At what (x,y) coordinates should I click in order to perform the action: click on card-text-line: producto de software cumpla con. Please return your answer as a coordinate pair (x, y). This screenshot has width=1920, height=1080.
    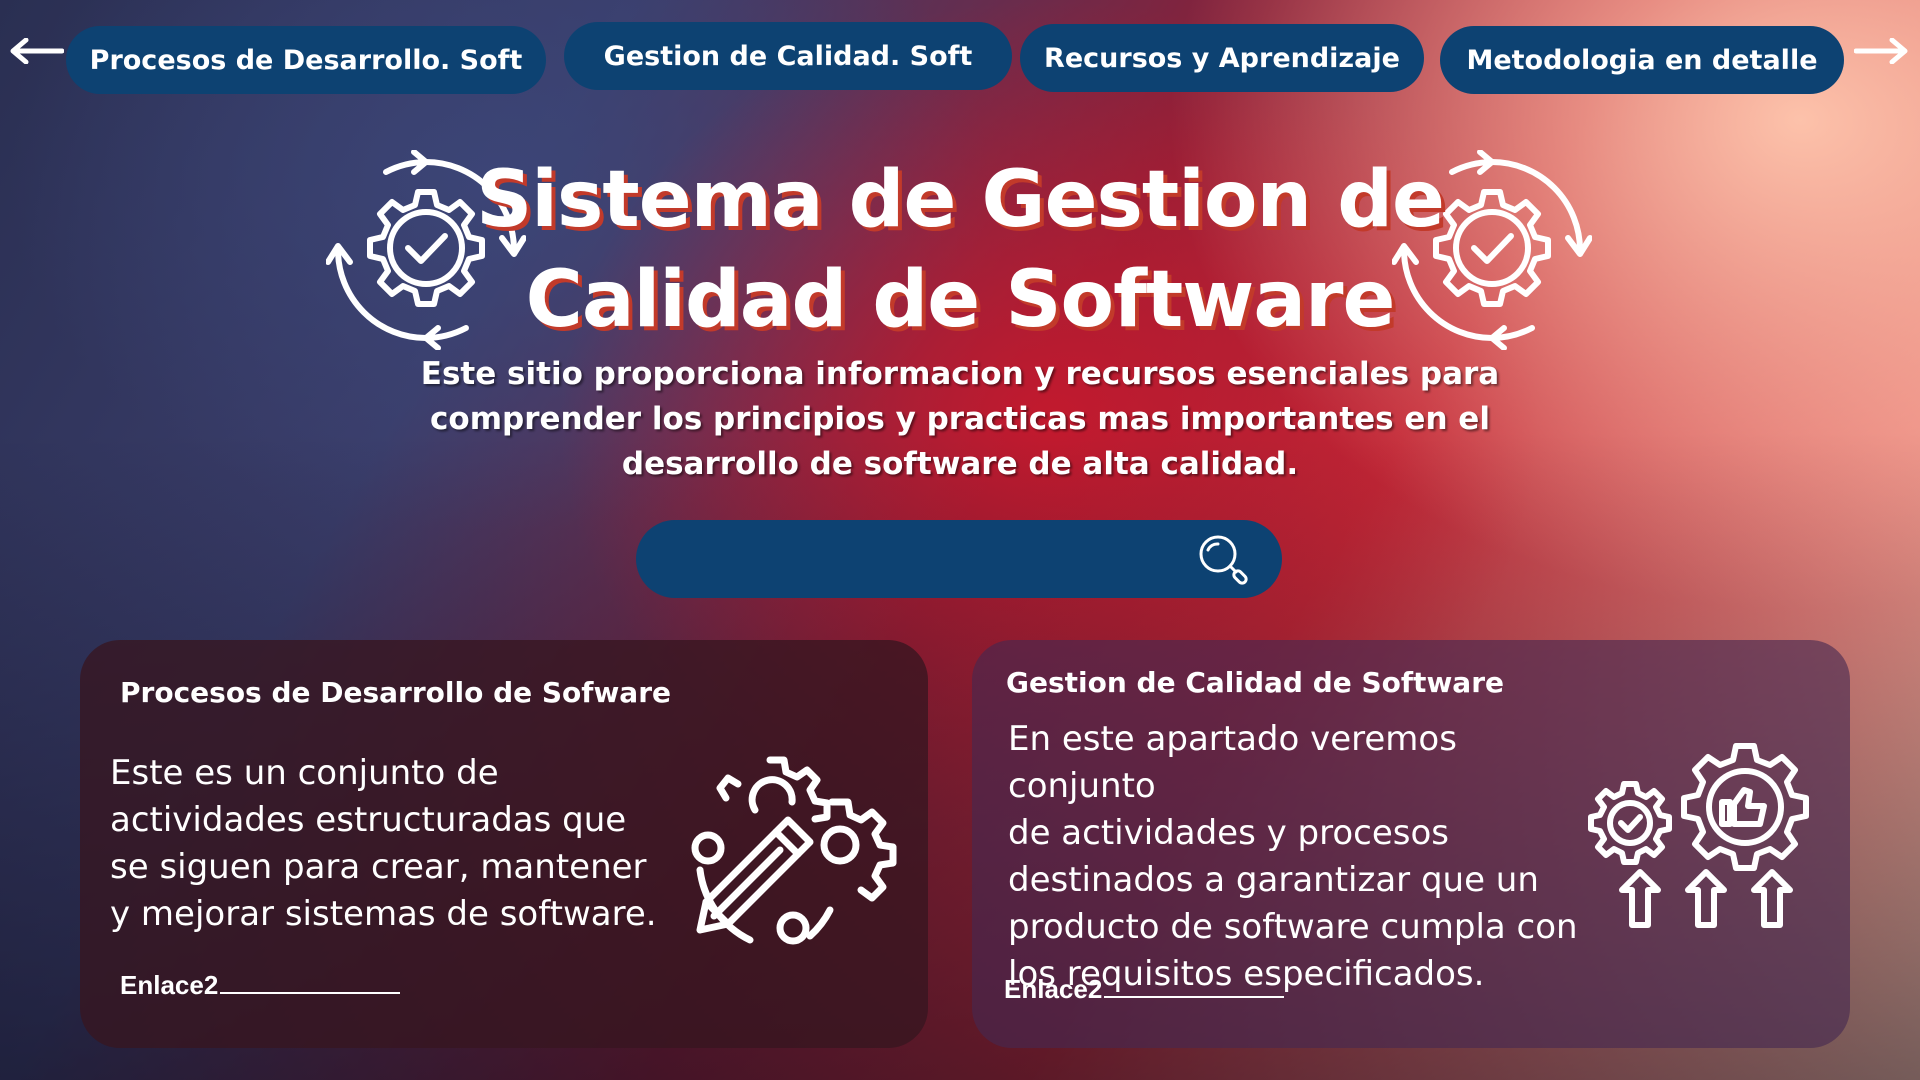
    Looking at the image, I should click on (1293, 927).